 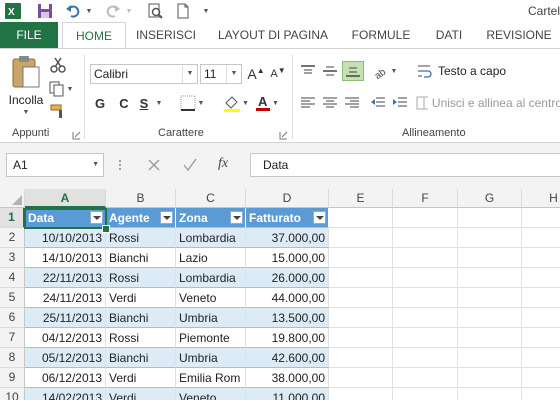 I want to click on align-top-icon, so click(x=308, y=71).